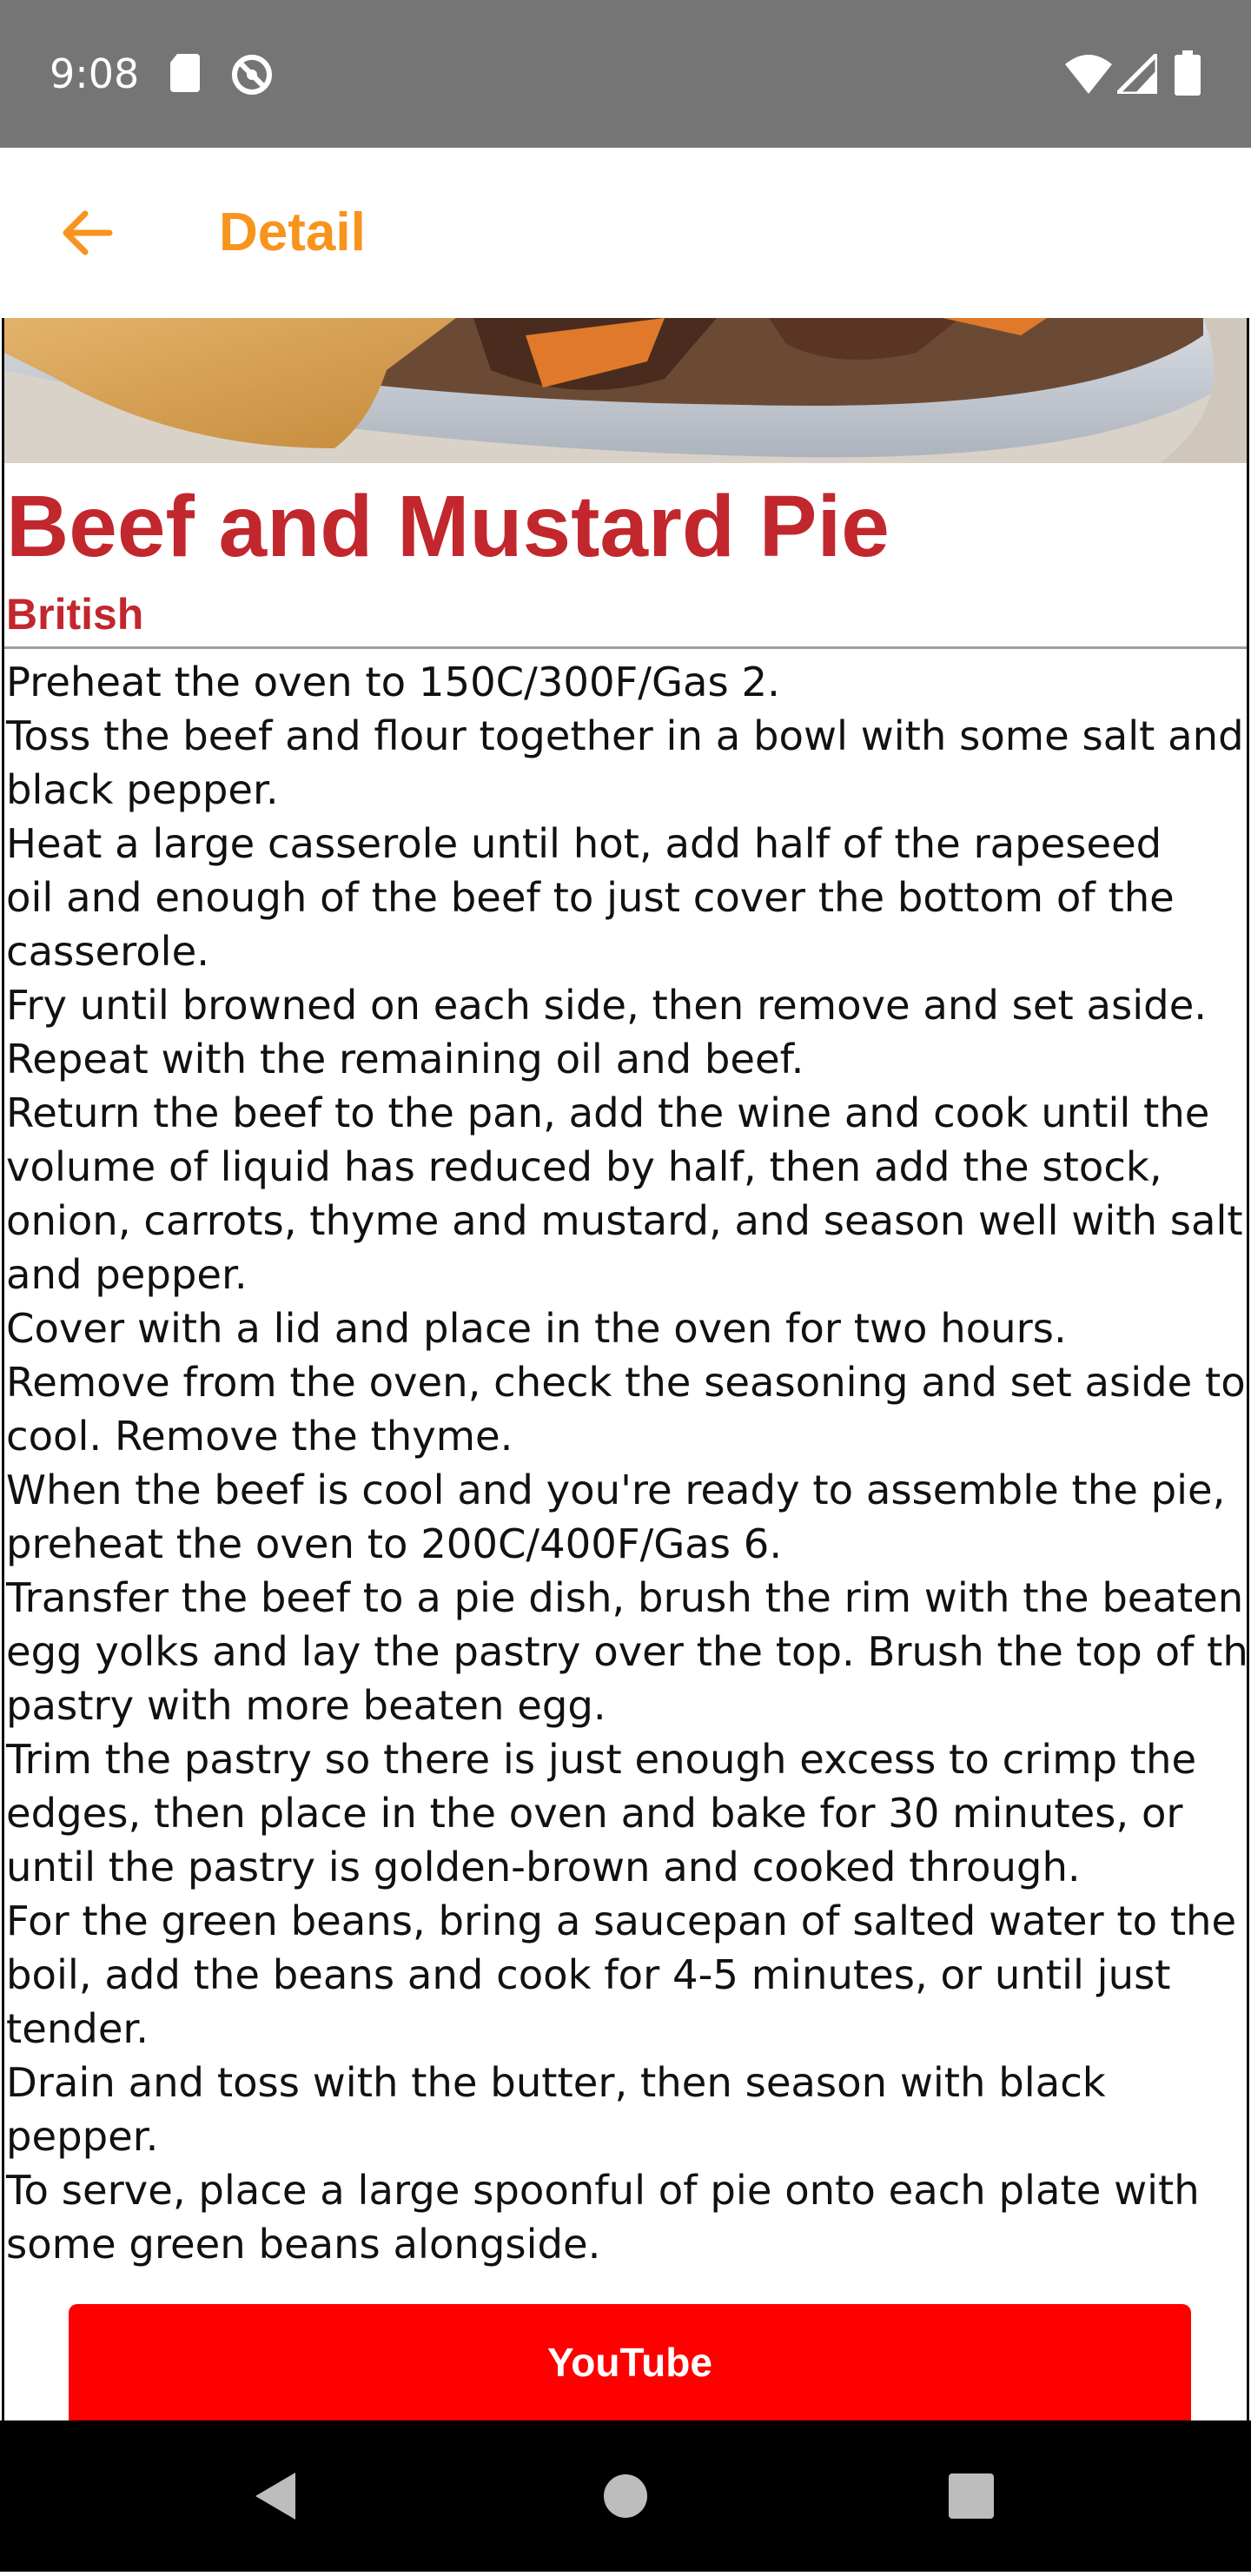  I want to click on meal-image, so click(625, 390).